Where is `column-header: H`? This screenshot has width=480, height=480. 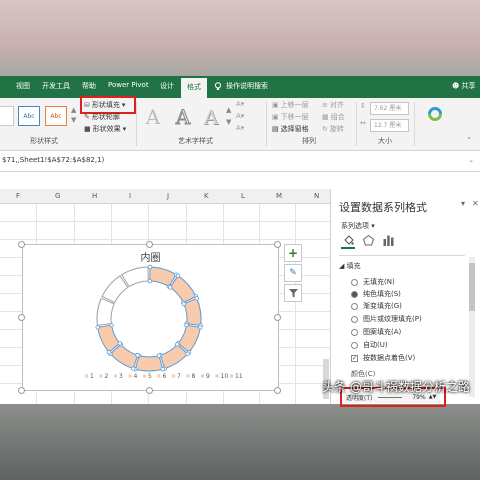 column-header: H is located at coordinates (94, 196).